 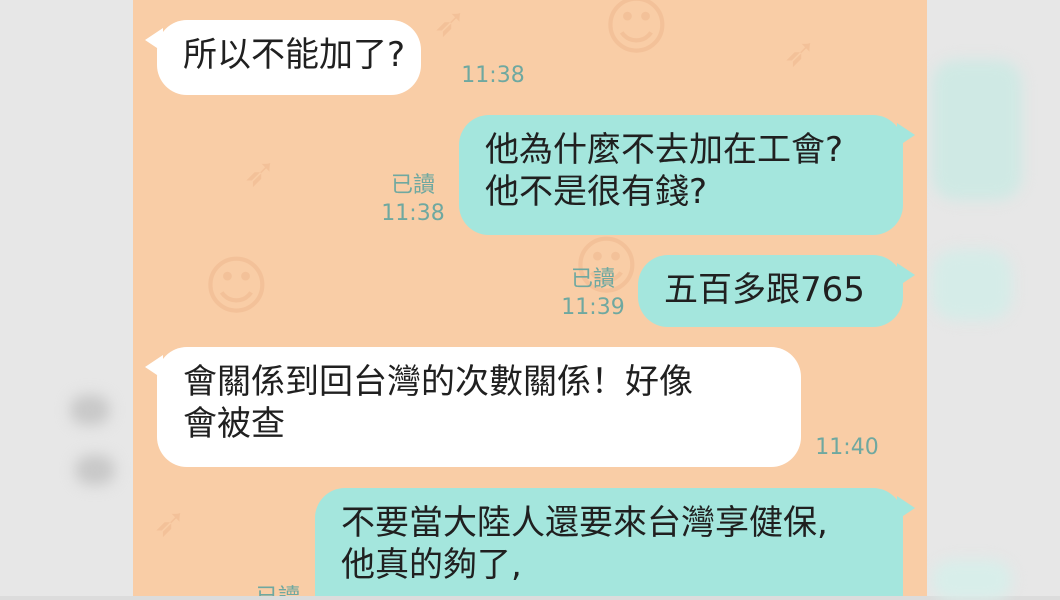 I want to click on message-text: 他不是很有錢?, so click(x=596, y=192).